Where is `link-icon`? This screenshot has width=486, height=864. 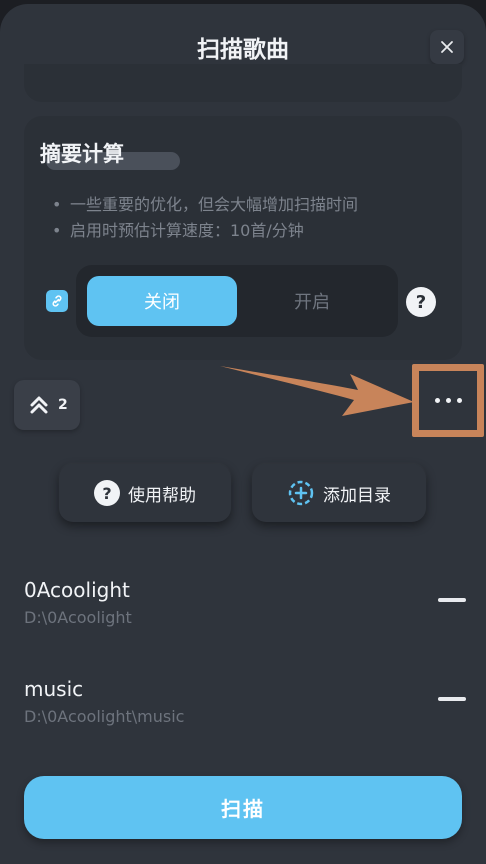
link-icon is located at coordinates (57, 301).